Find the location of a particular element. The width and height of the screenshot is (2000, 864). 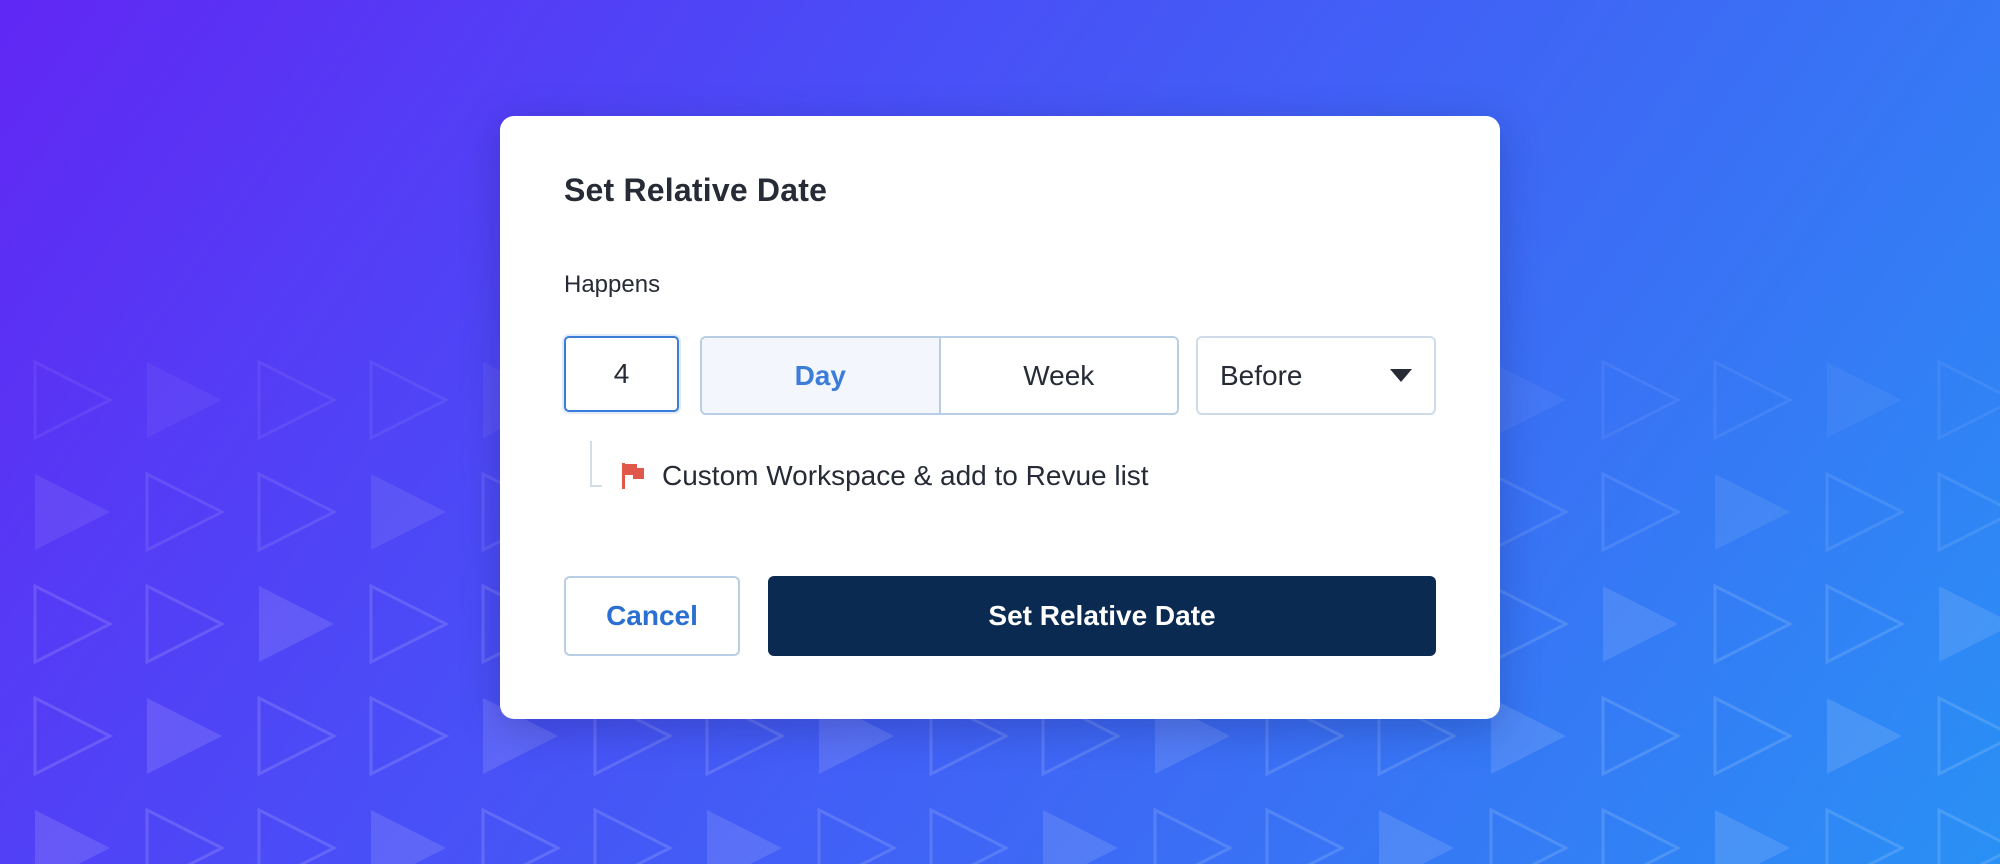

task-item: Custom Workspace & add to Revue list is located at coordinates (884, 476).